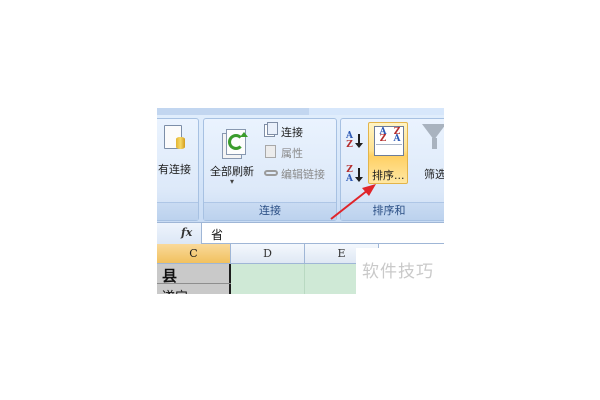 The image size is (600, 400). Describe the element at coordinates (174, 169) in the screenshot. I see `existing-connections-button: 有连接` at that location.